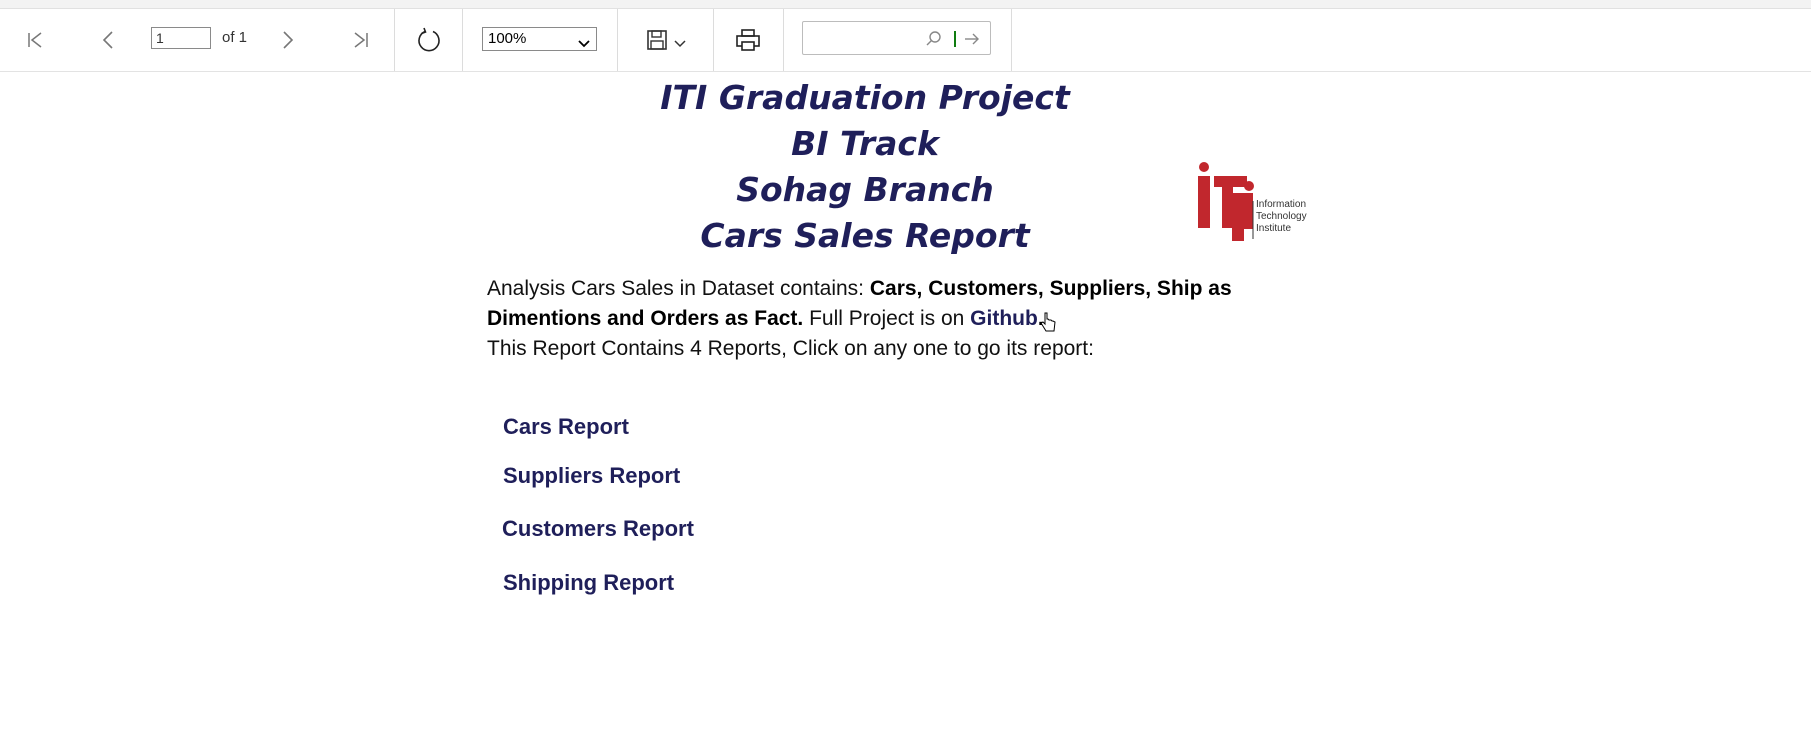 Image resolution: width=1811 pixels, height=737 pixels. Describe the element at coordinates (865, 235) in the screenshot. I see `report-title-line-4: Cars Sales Report` at that location.